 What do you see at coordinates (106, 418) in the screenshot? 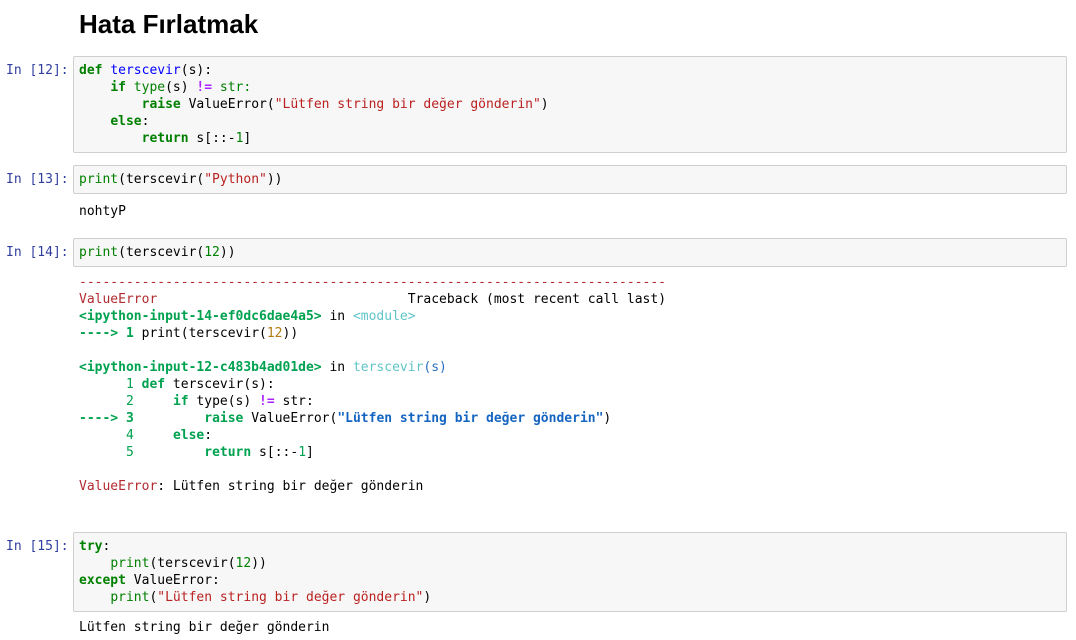
I see `traceback-arrow: ----> 3` at bounding box center [106, 418].